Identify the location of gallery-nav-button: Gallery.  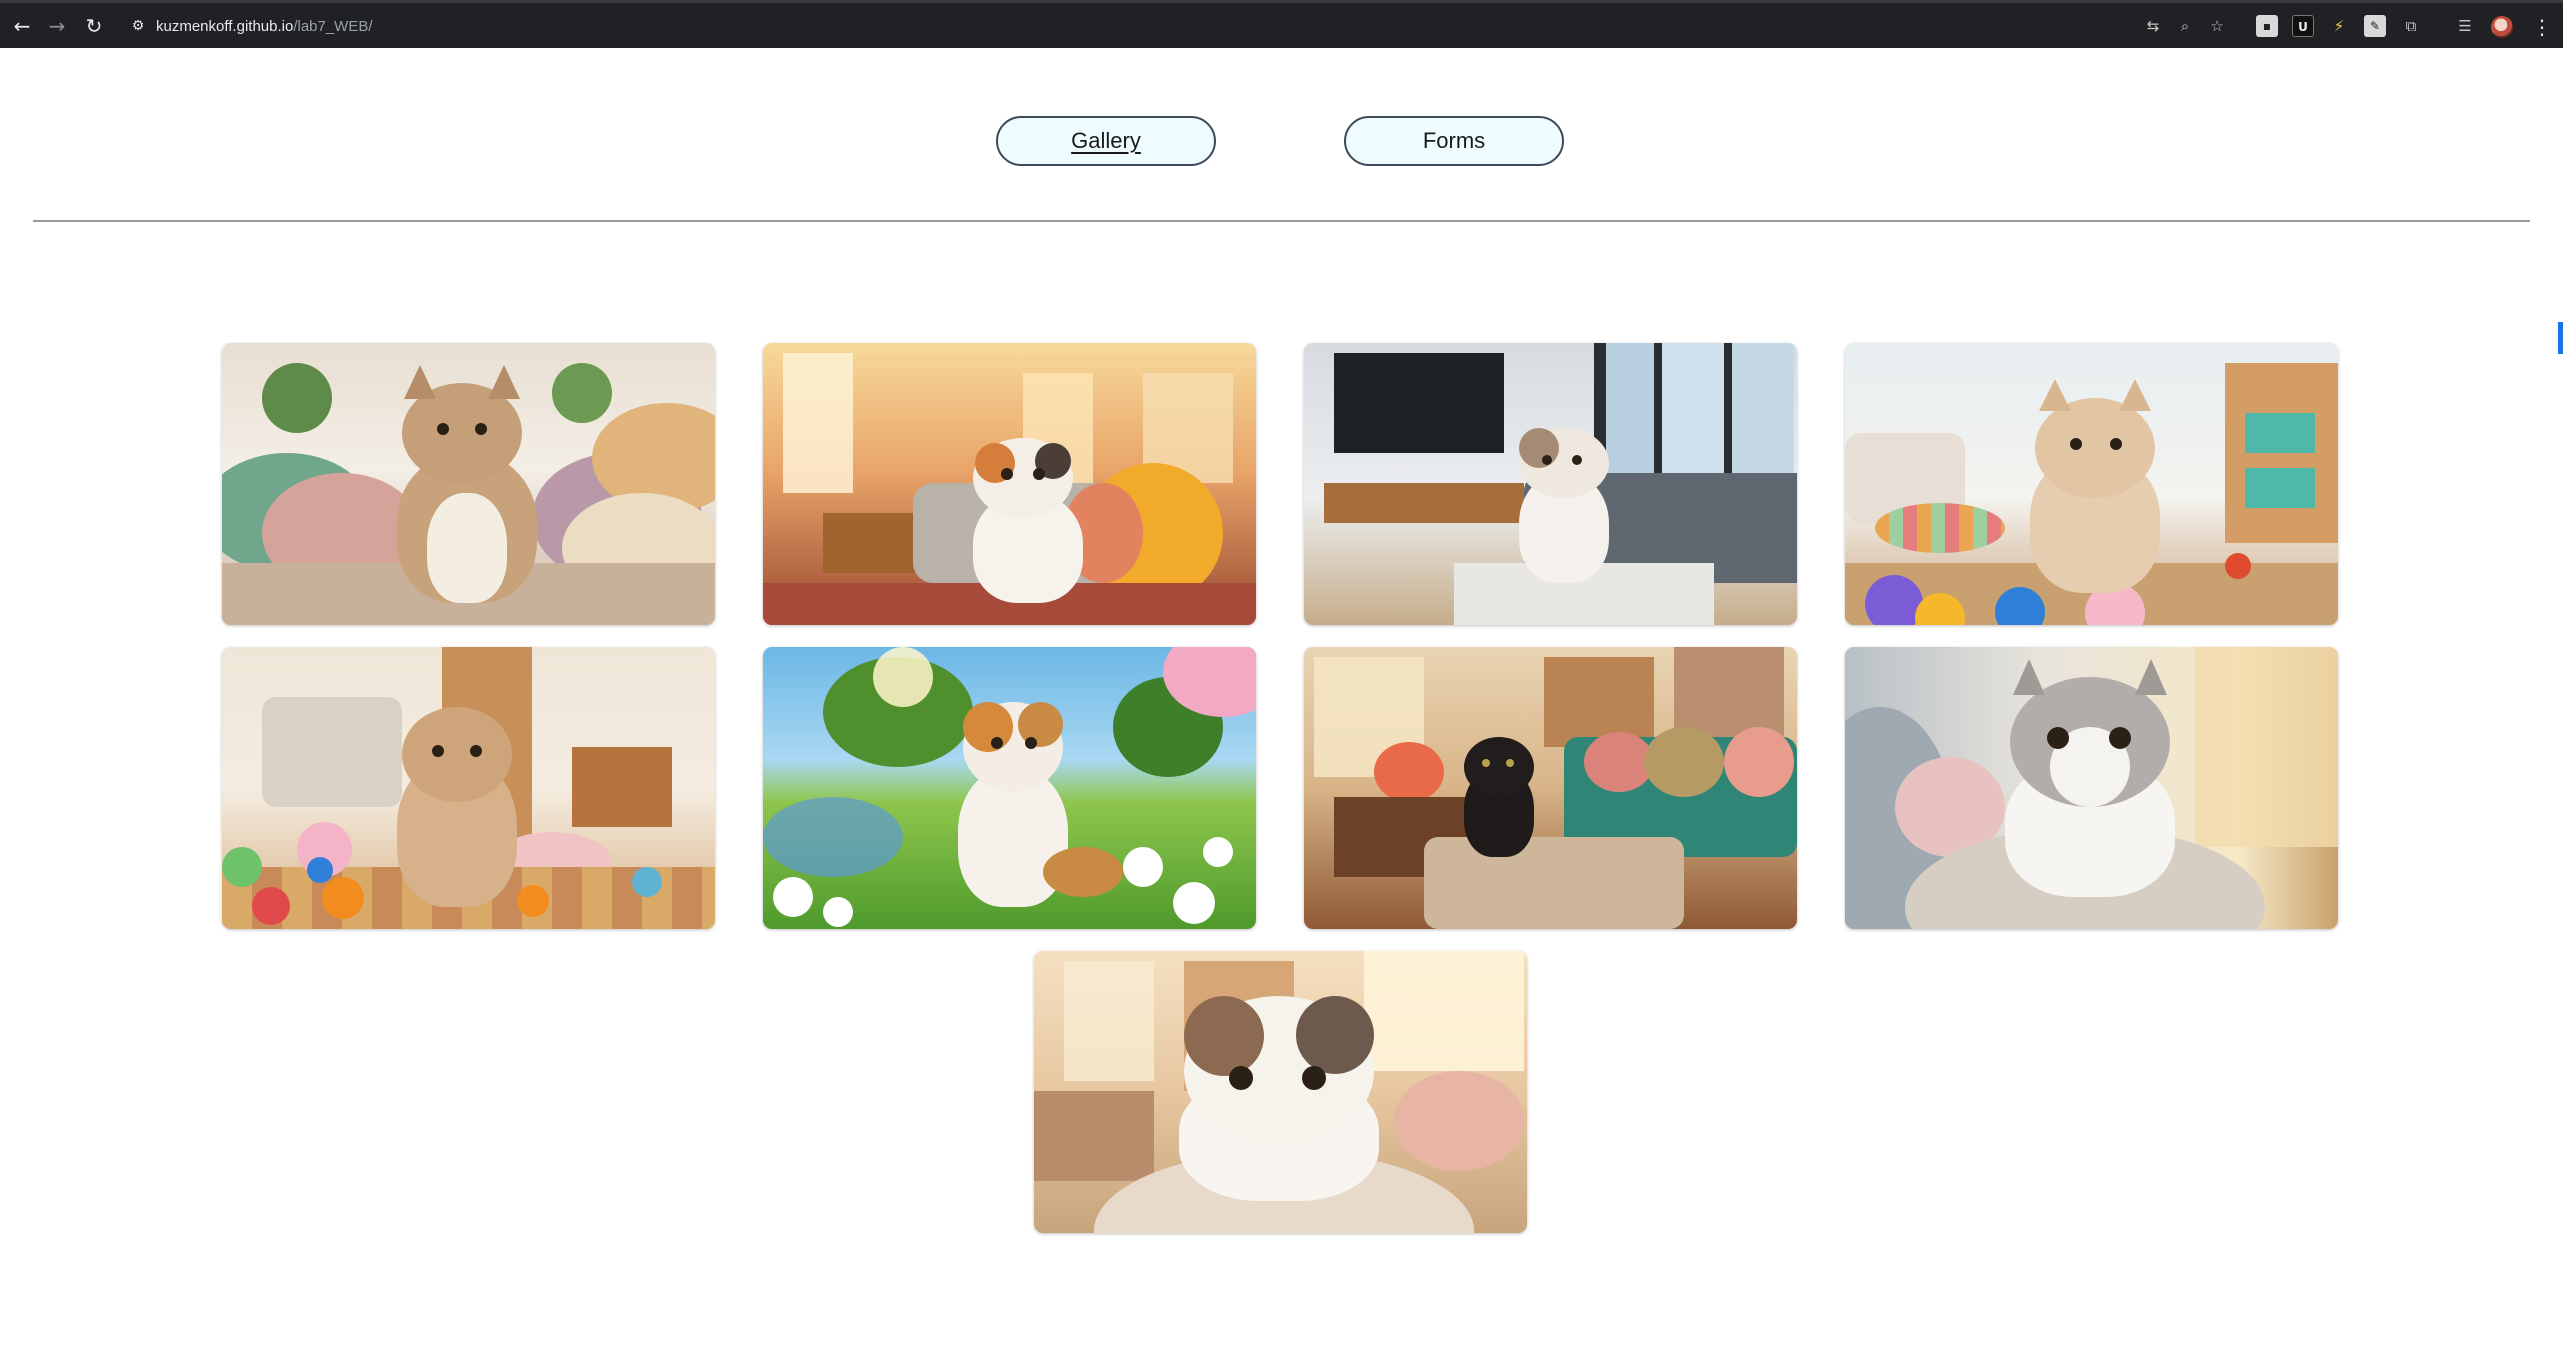
(1106, 141).